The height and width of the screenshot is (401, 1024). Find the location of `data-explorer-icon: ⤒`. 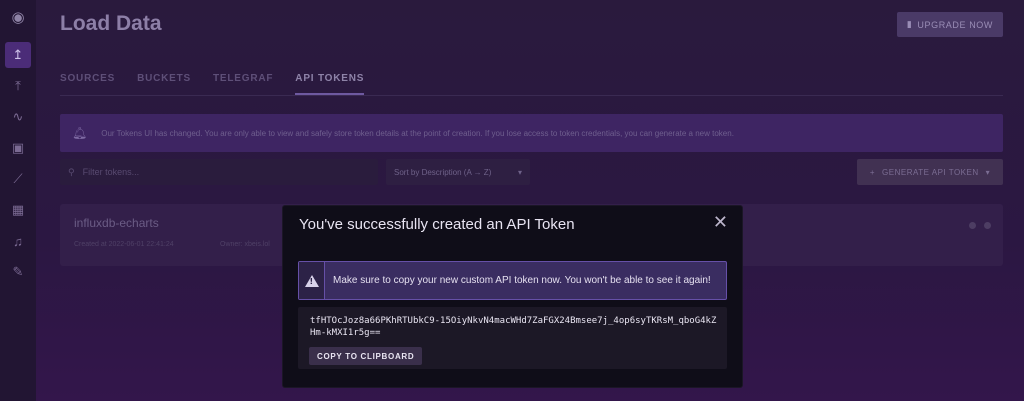

data-explorer-icon: ⤒ is located at coordinates (18, 86).